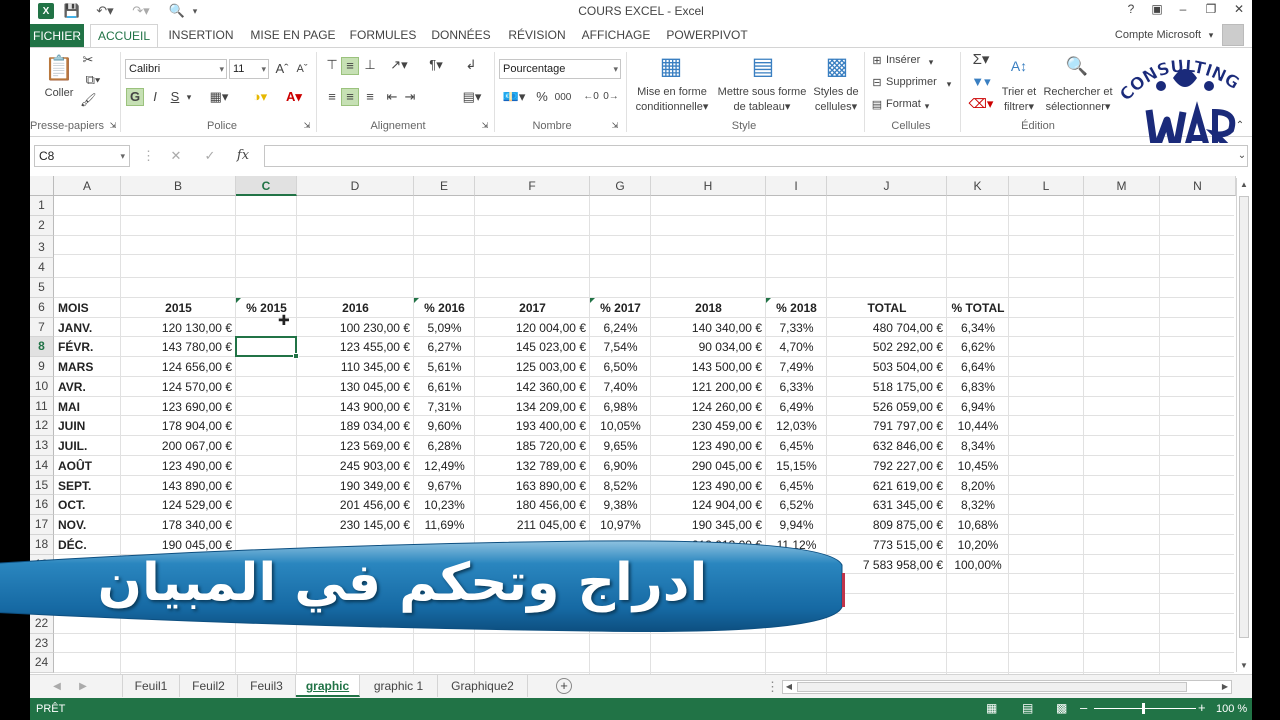 This screenshot has height=720, width=1280. I want to click on cell: 12,49%, so click(444, 467).